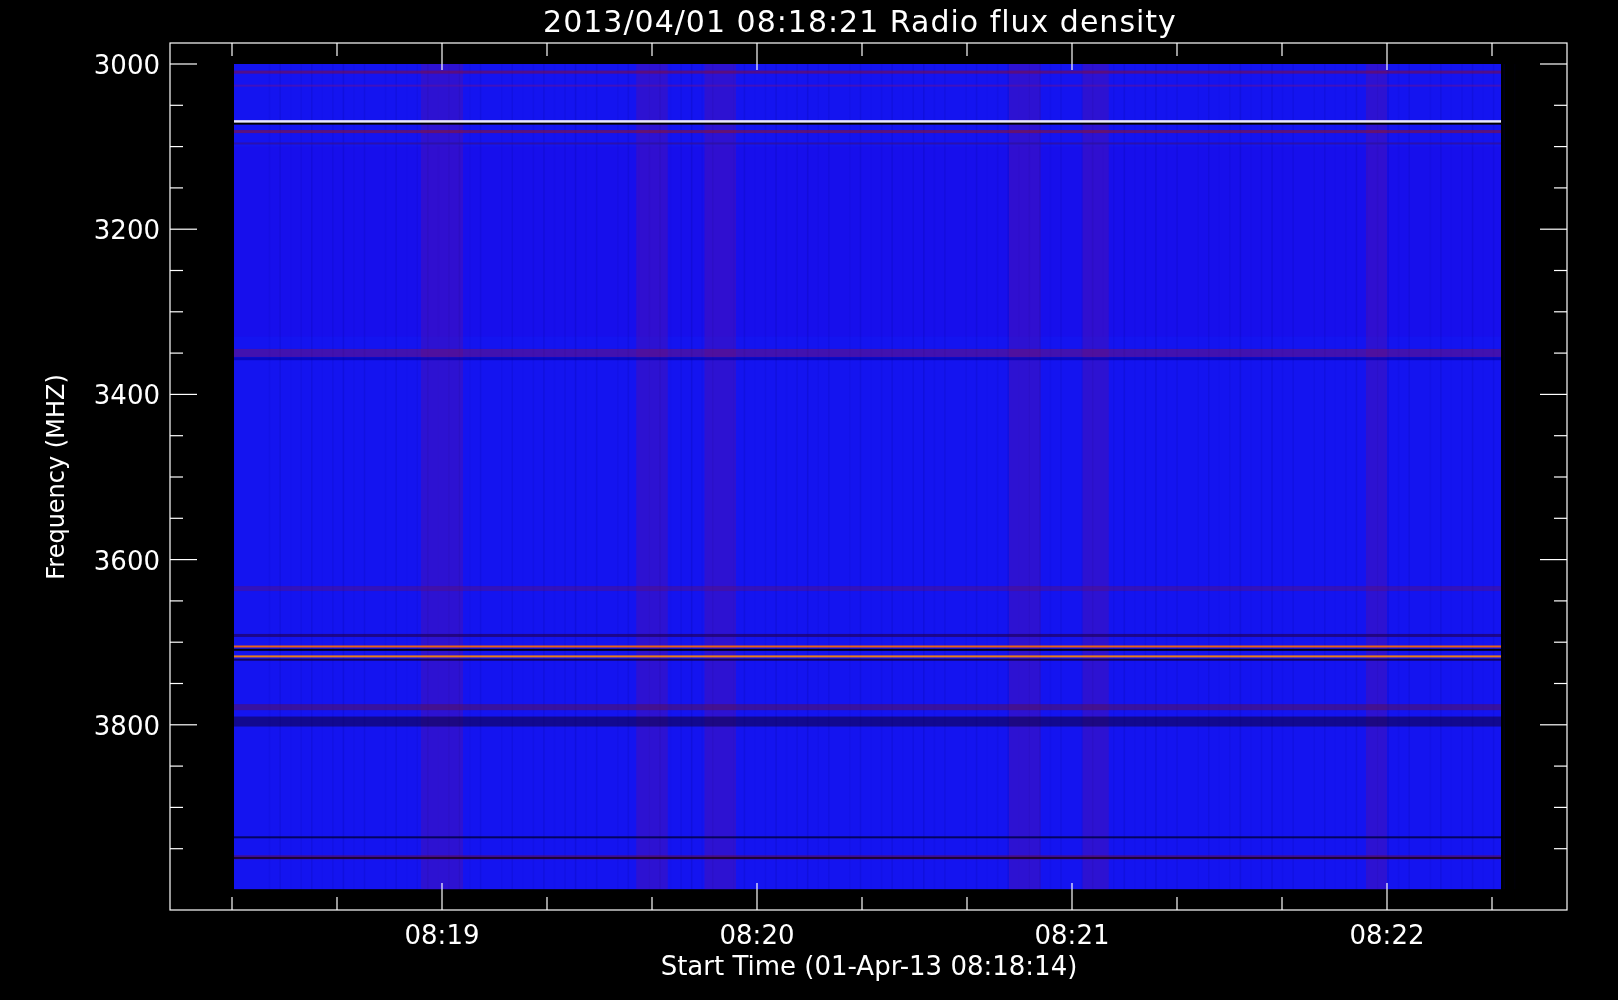 This screenshot has width=1618, height=1000. I want to click on x-tick-label: 08:20, so click(757, 935).